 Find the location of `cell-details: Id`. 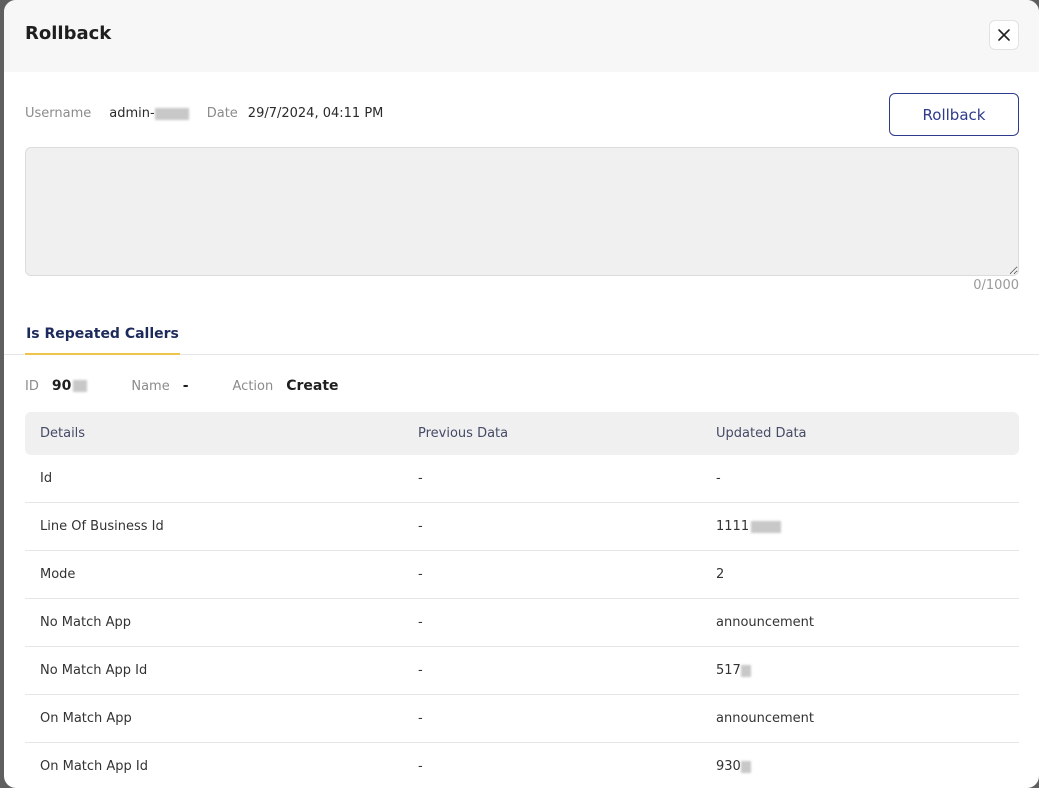

cell-details: Id is located at coordinates (46, 478).